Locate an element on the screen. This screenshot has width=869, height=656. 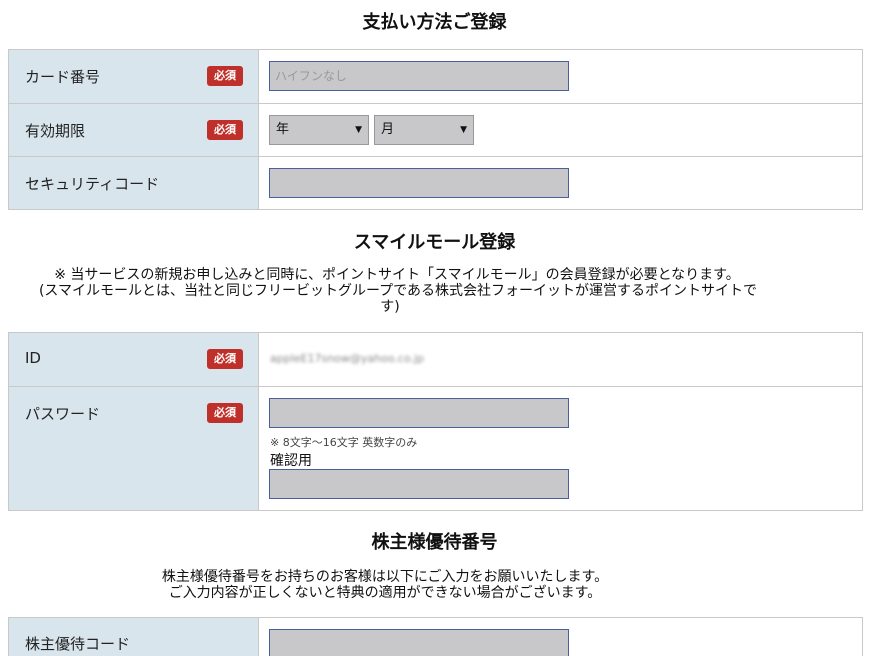
shareholder-note-line1: 株主様優待番号をお持ちのお客様は以下にご入力をお願いいたします。 is located at coordinates (385, 577).